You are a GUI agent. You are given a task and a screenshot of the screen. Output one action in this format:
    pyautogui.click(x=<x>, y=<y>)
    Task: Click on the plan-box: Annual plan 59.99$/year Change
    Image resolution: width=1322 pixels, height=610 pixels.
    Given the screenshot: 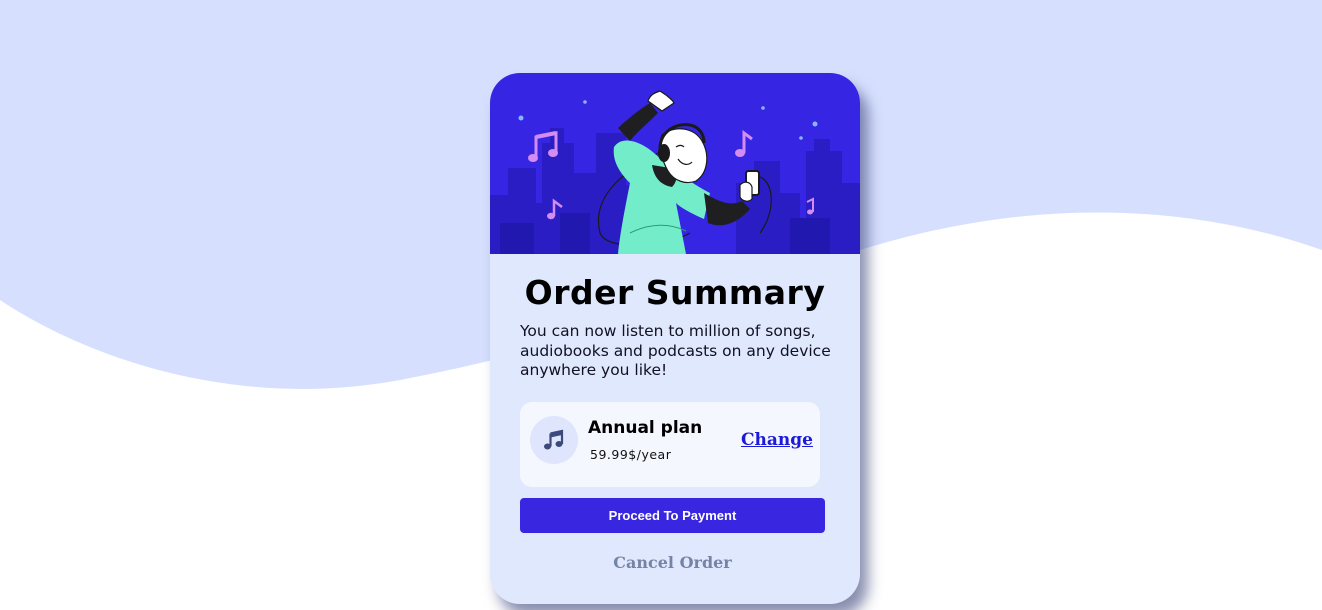 What is the action you would take?
    pyautogui.click(x=670, y=444)
    